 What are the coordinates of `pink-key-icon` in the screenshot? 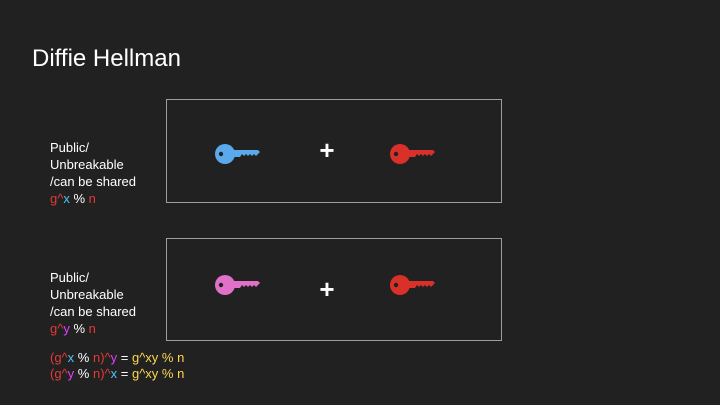 It's located at (237, 285).